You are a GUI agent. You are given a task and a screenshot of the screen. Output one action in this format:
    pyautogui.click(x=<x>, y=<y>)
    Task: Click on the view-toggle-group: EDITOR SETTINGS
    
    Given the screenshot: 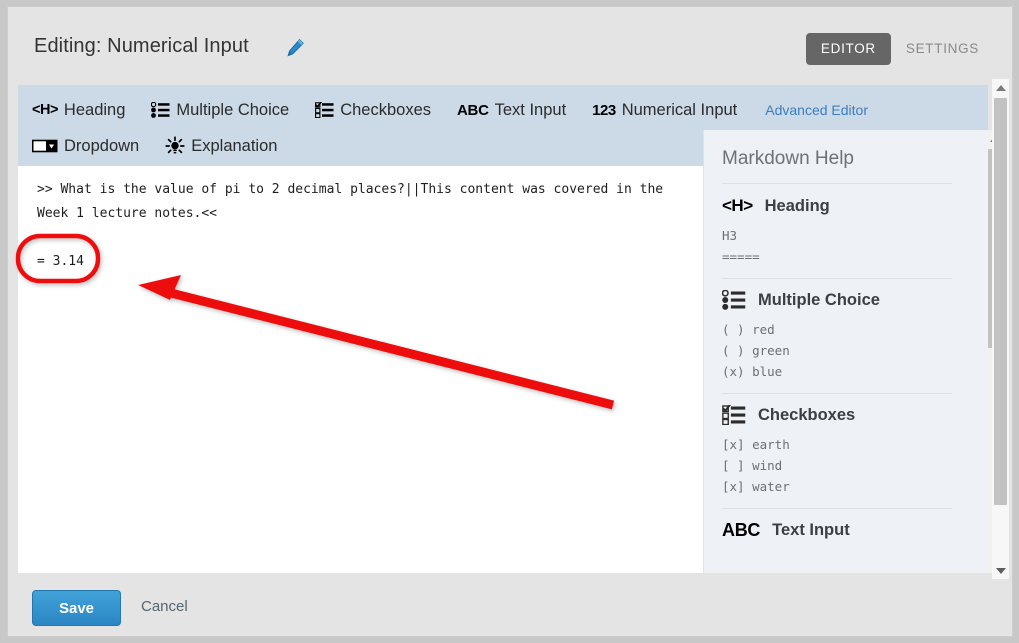 What is the action you would take?
    pyautogui.click(x=899, y=49)
    